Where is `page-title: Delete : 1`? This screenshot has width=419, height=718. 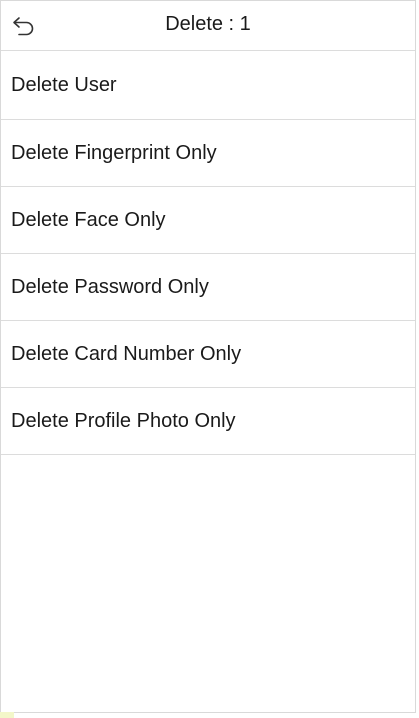
page-title: Delete : 1 is located at coordinates (208, 24).